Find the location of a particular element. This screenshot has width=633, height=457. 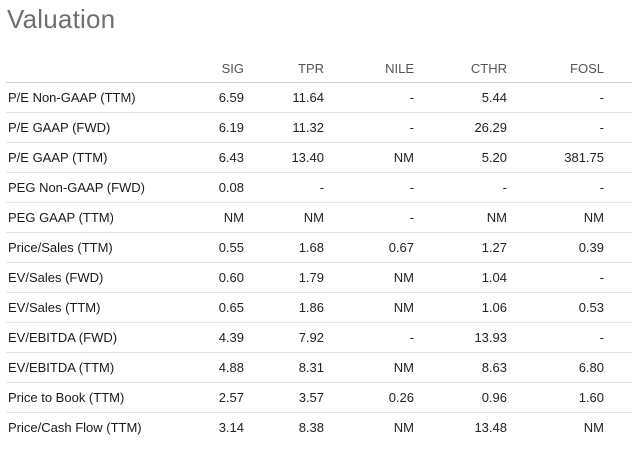

cell-fosl: 0.53 is located at coordinates (555, 307).